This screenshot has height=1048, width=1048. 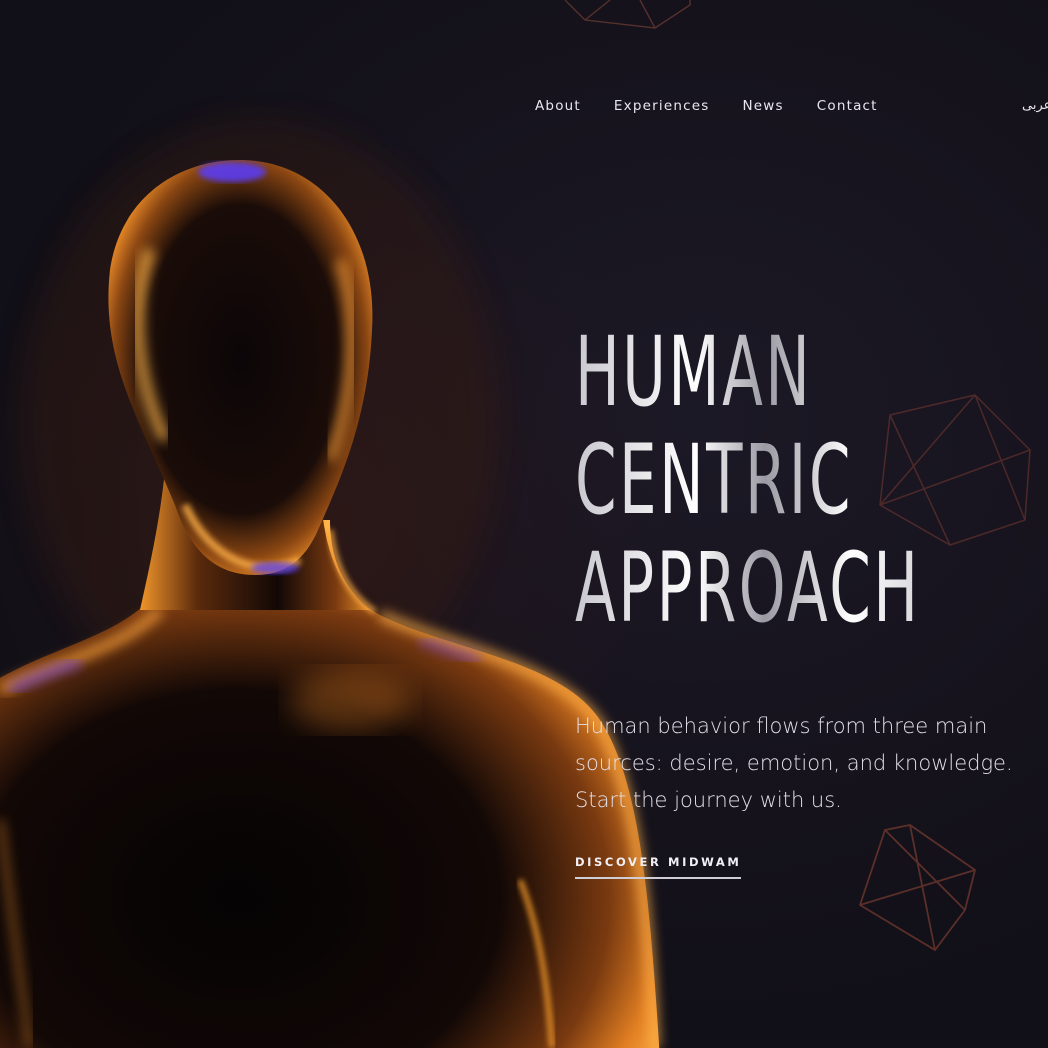 I want to click on headline-line-1: HUMAN, so click(x=747, y=372).